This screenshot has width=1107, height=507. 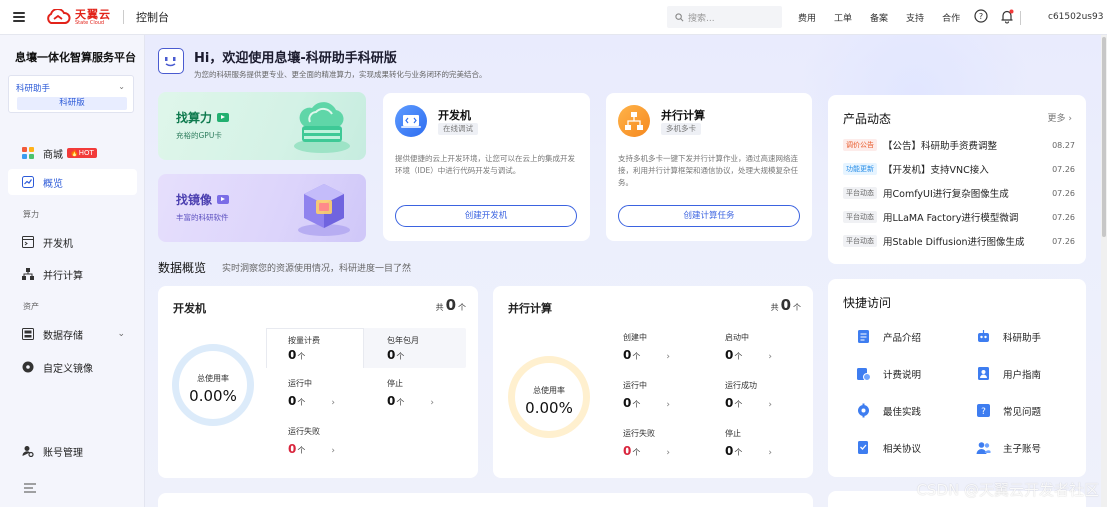 I want to click on search-icon, so click(x=679, y=16).